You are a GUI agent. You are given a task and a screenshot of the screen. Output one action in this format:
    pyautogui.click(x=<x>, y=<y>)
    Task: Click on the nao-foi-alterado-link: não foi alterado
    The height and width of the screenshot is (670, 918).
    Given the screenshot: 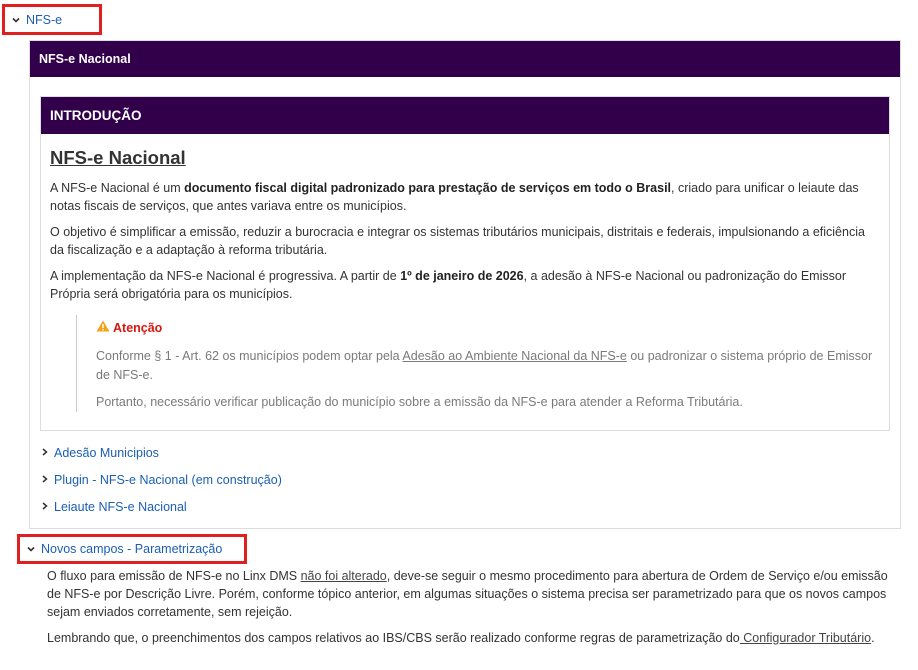 What is the action you would take?
    pyautogui.click(x=344, y=576)
    